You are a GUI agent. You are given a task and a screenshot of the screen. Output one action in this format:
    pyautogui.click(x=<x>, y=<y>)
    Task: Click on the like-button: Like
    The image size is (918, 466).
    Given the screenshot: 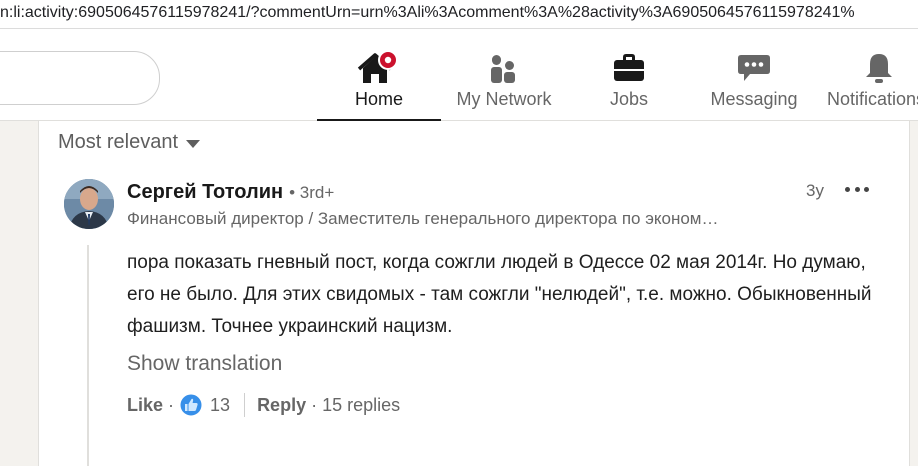 What is the action you would take?
    pyautogui.click(x=145, y=405)
    